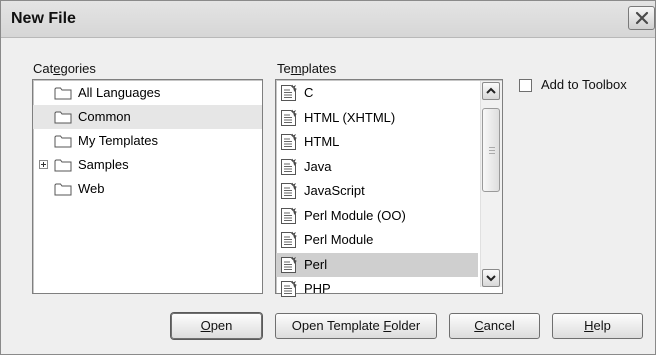  Describe the element at coordinates (147, 165) in the screenshot. I see `category-item-samples: Samples` at that location.